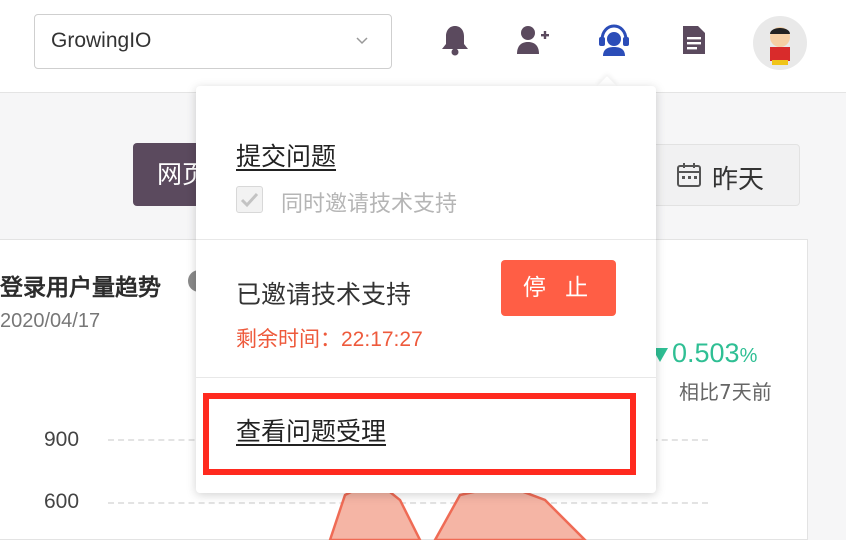 Image resolution: width=846 pixels, height=540 pixels. I want to click on invite-support-label: 同时邀请技术支持, so click(369, 204).